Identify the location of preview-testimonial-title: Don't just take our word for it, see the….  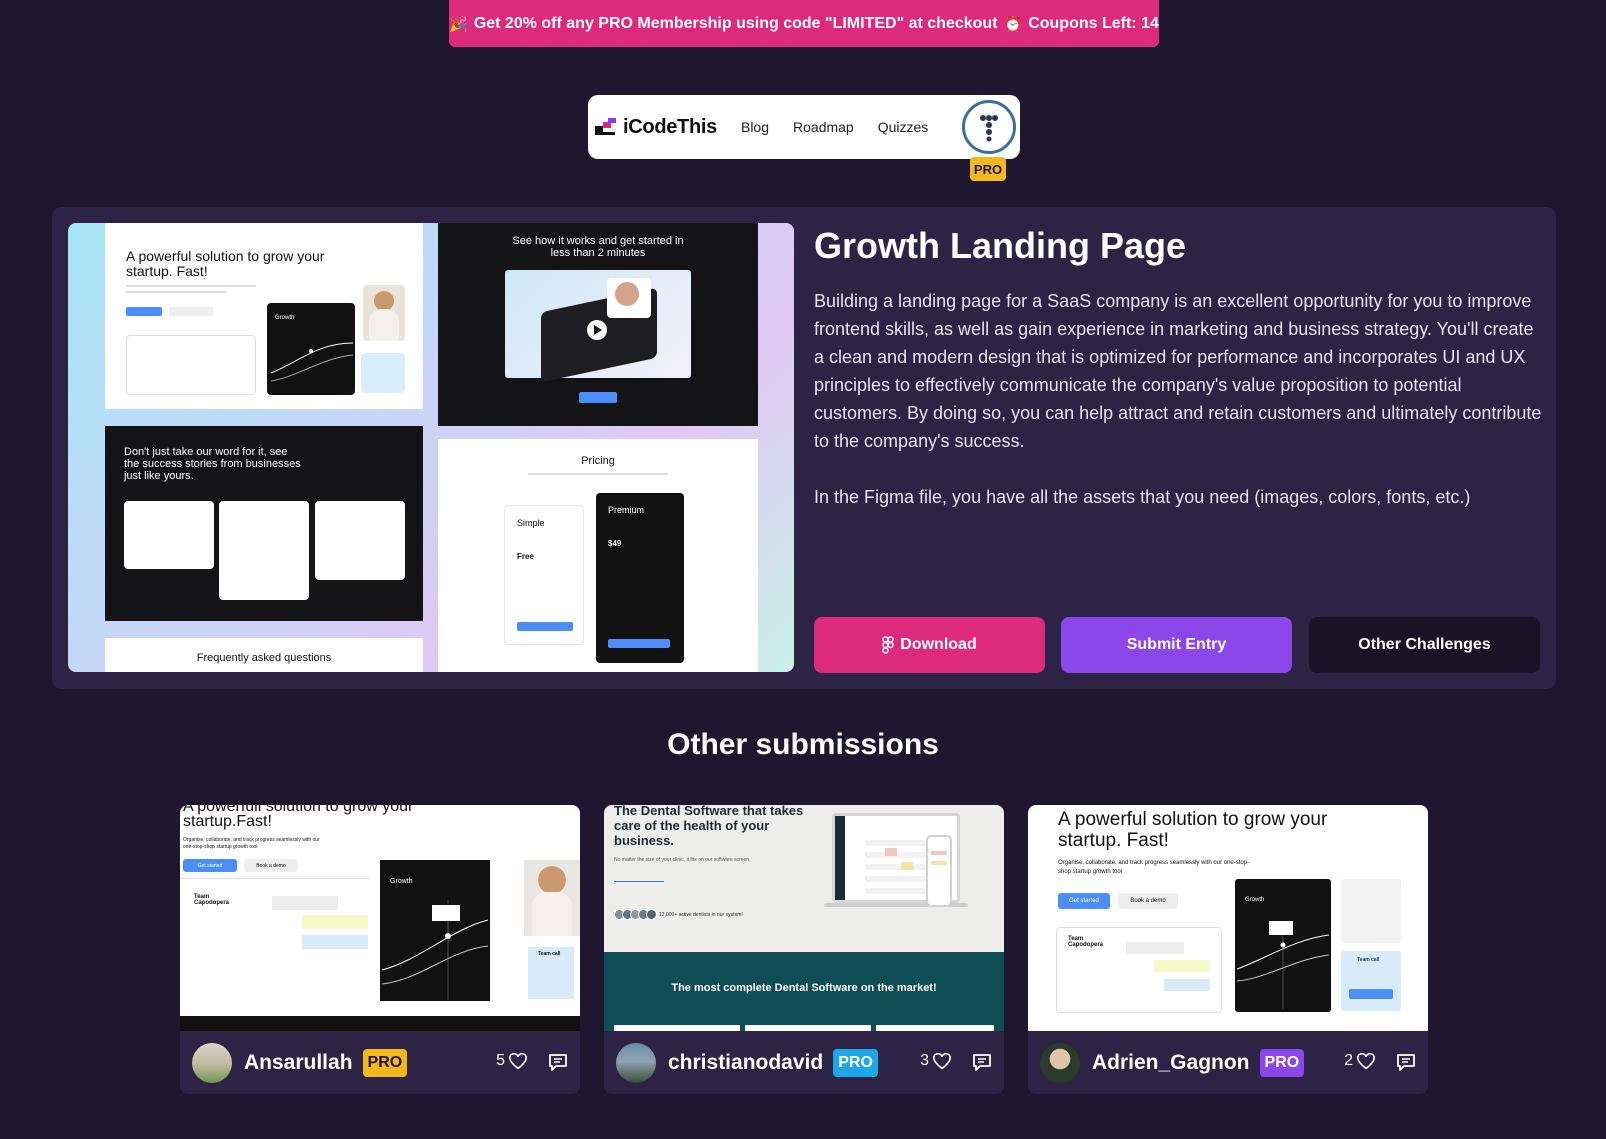
(212, 464).